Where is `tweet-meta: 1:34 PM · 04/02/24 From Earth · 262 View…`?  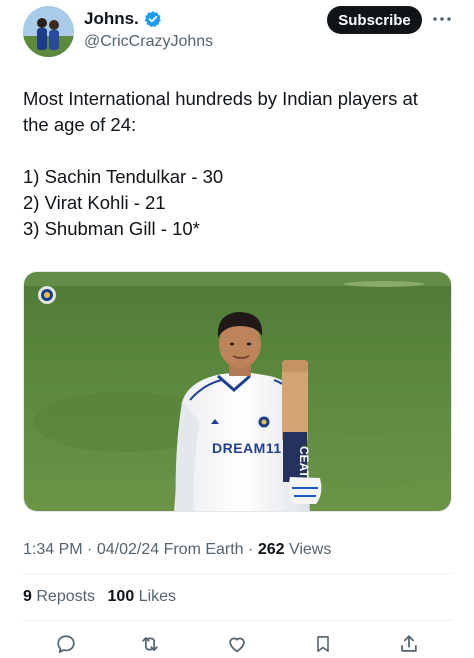
tweet-meta: 1:34 PM · 04/02/24 From Earth · 262 View… is located at coordinates (177, 550).